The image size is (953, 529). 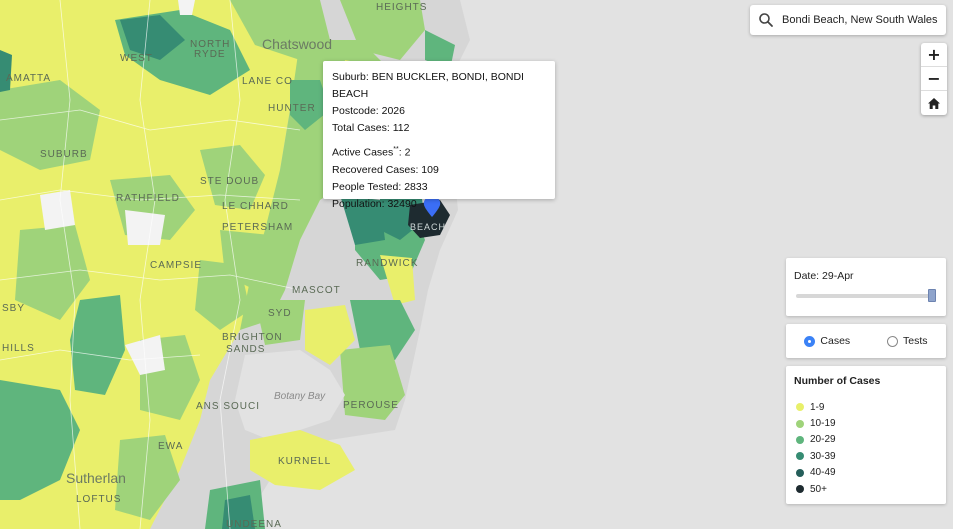 What do you see at coordinates (810, 341) in the screenshot?
I see `cases-radio` at bounding box center [810, 341].